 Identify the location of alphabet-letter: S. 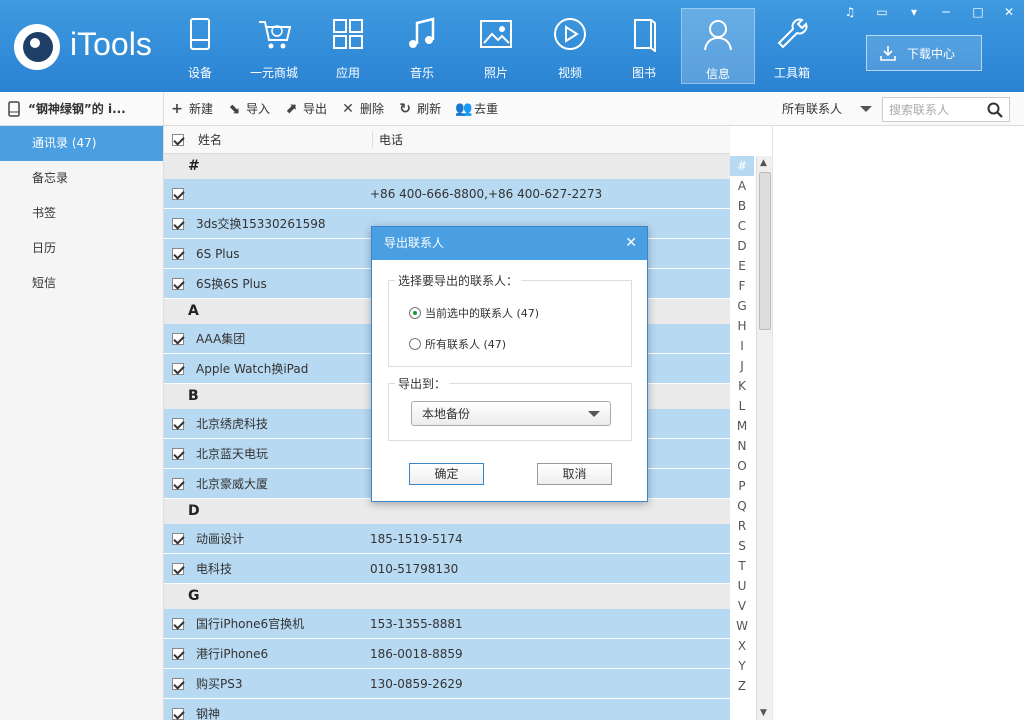
(742, 546).